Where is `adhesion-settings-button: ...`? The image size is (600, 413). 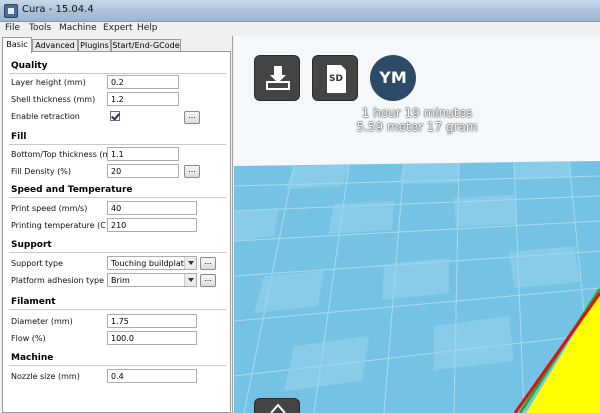
adhesion-settings-button: ... is located at coordinates (208, 280).